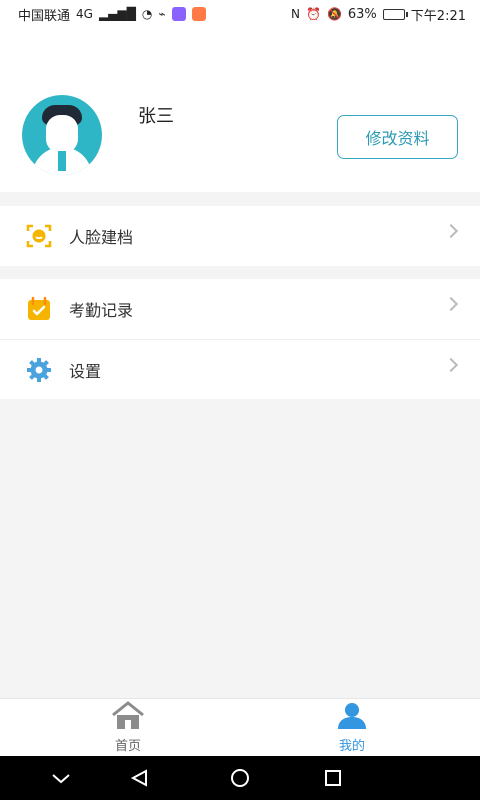  What do you see at coordinates (438, 16) in the screenshot?
I see `time: 下午2:21` at bounding box center [438, 16].